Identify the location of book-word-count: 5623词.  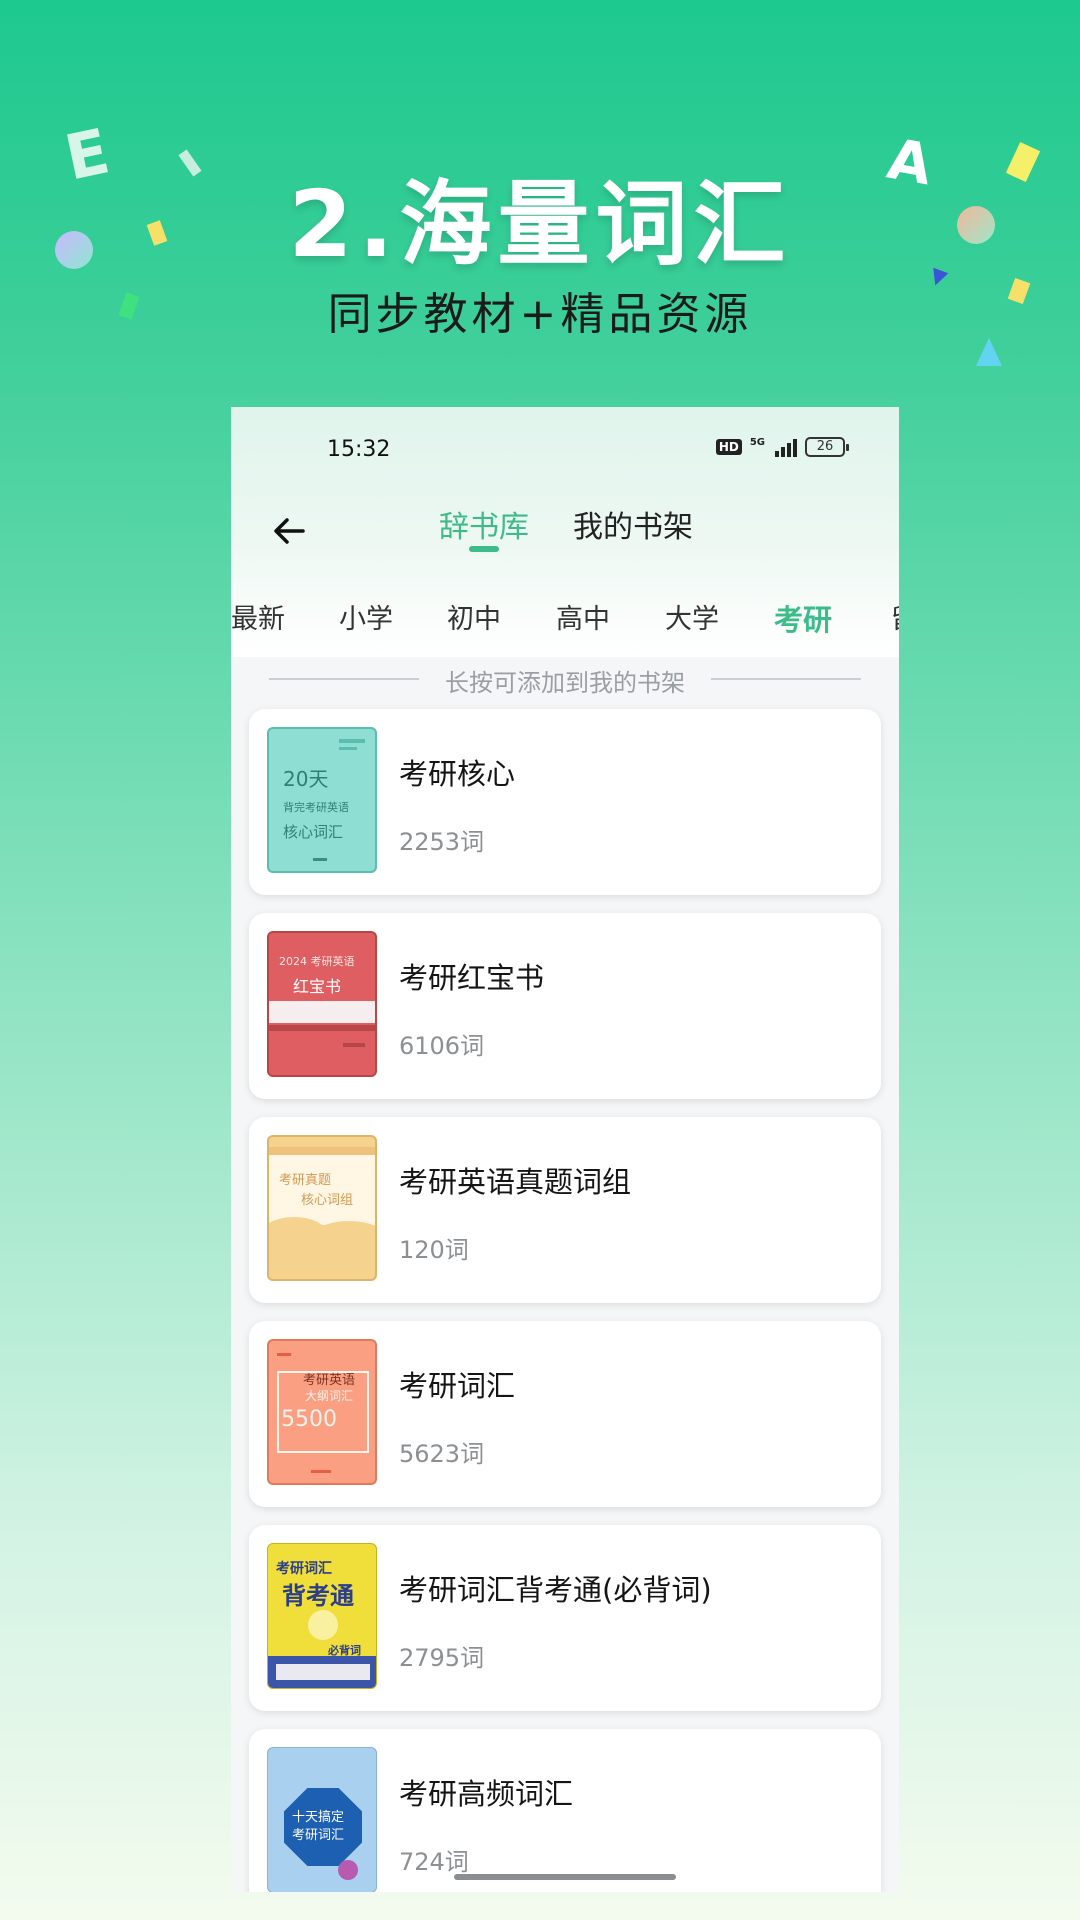
(442, 1454).